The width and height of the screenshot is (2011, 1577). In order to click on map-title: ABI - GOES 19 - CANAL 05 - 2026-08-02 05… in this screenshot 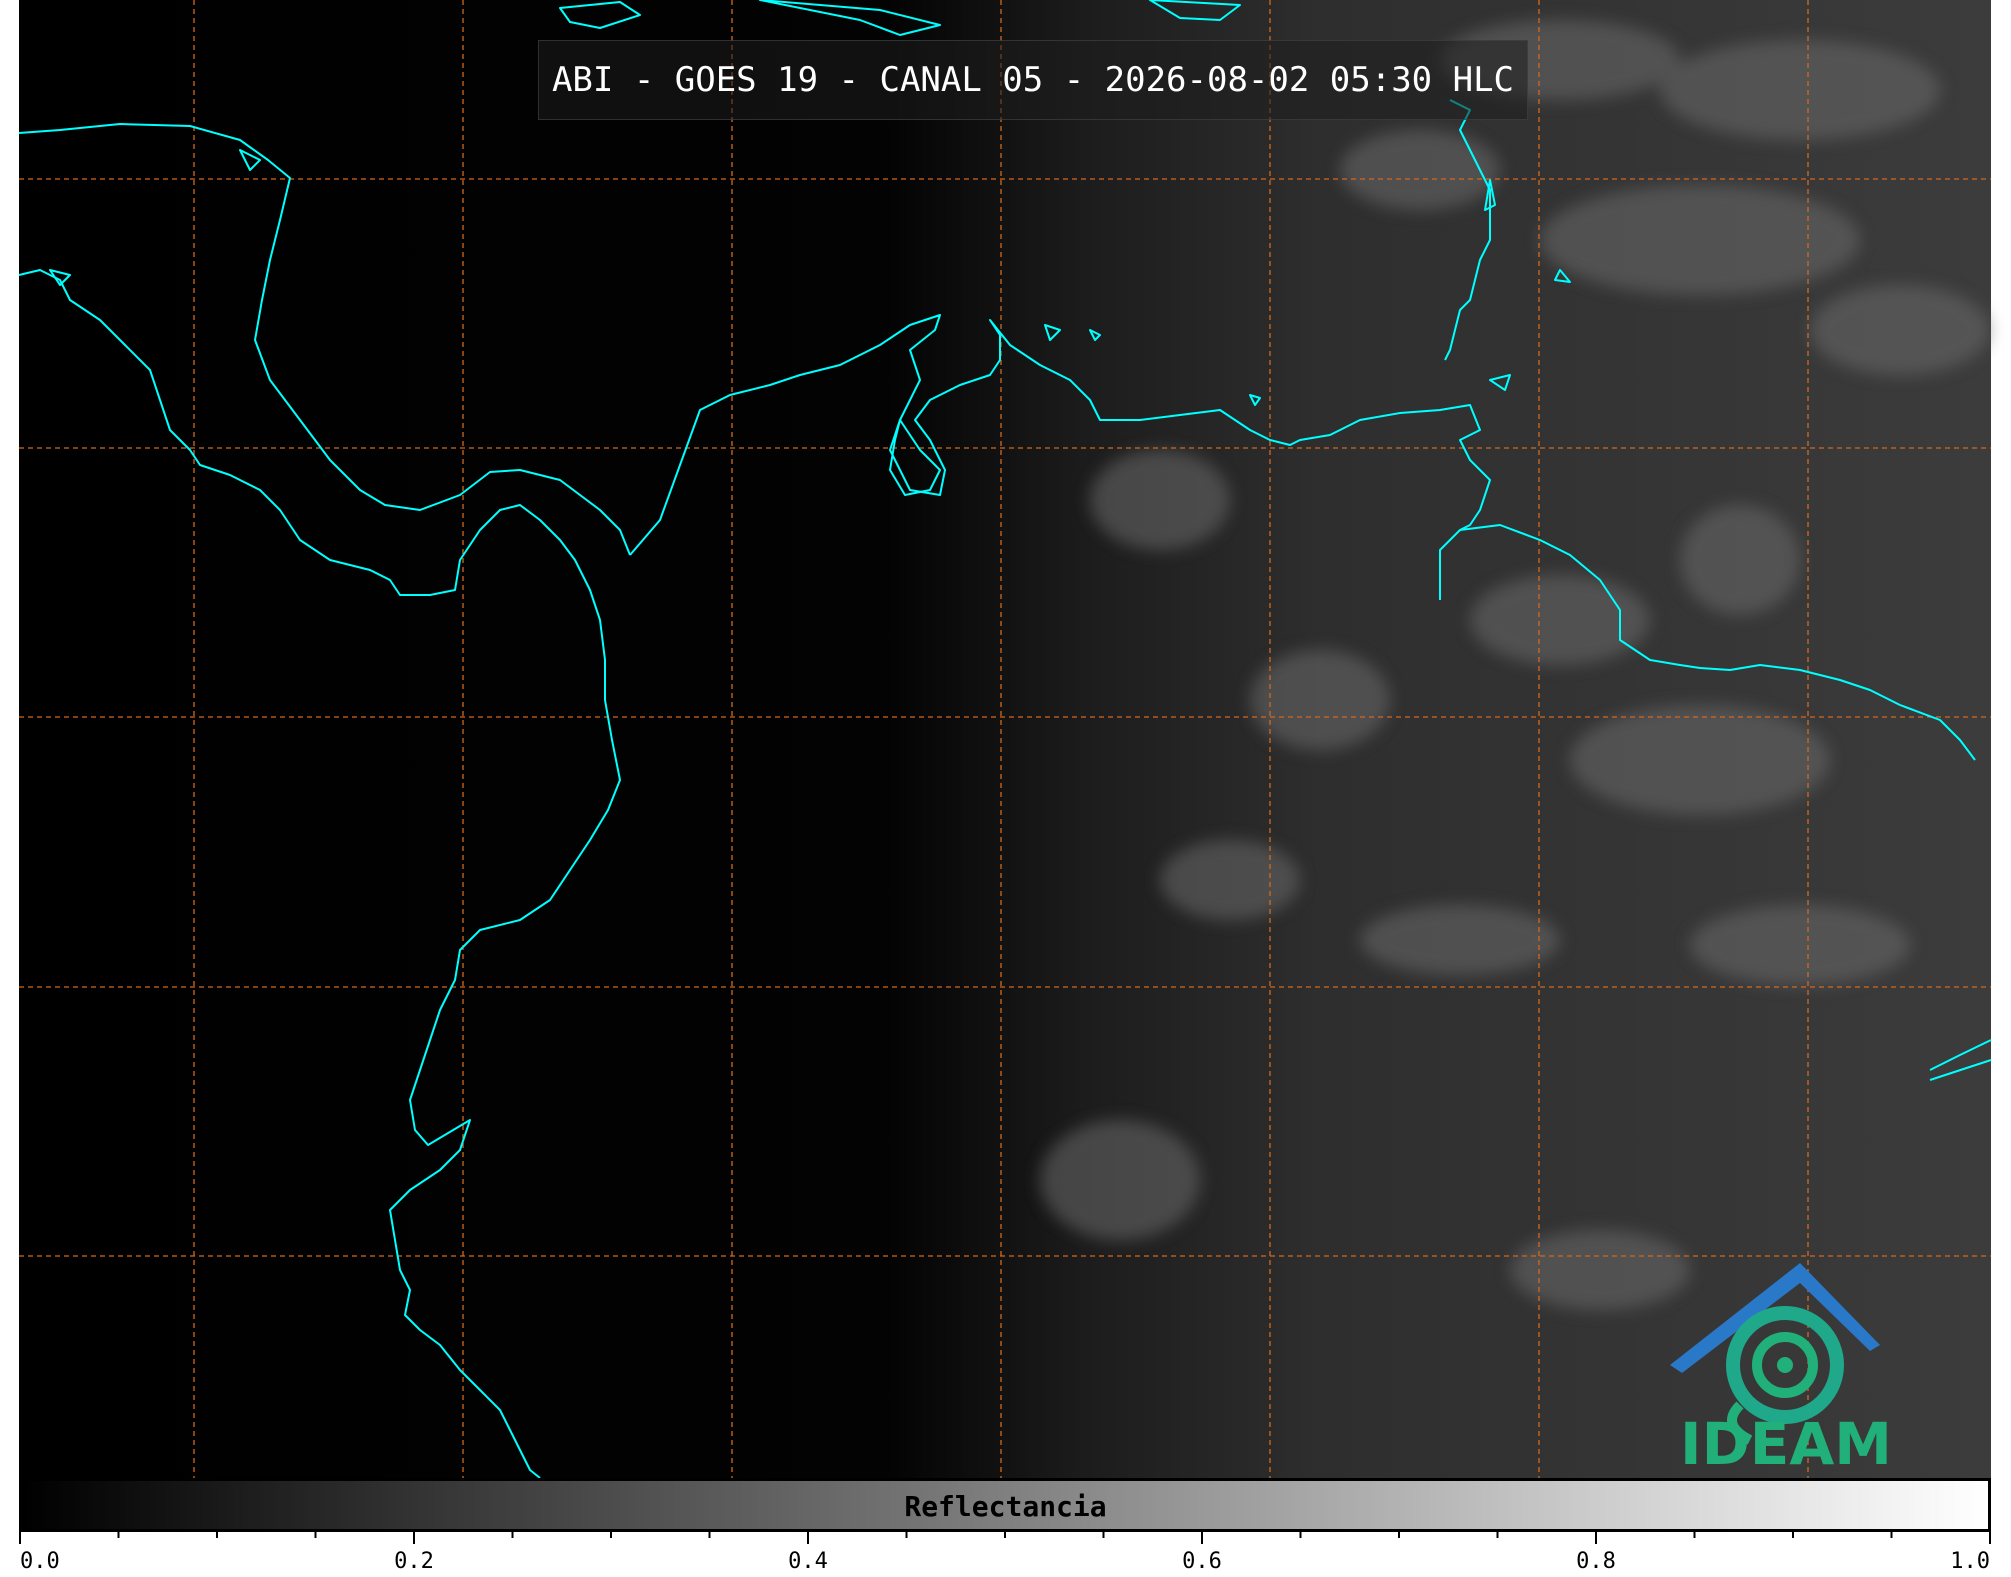, I will do `click(1033, 80)`.